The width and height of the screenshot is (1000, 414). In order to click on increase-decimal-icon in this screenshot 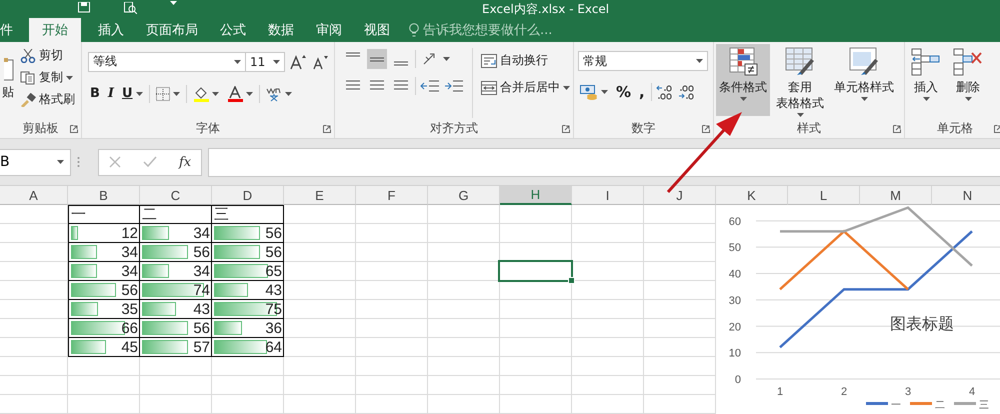, I will do `click(665, 92)`.